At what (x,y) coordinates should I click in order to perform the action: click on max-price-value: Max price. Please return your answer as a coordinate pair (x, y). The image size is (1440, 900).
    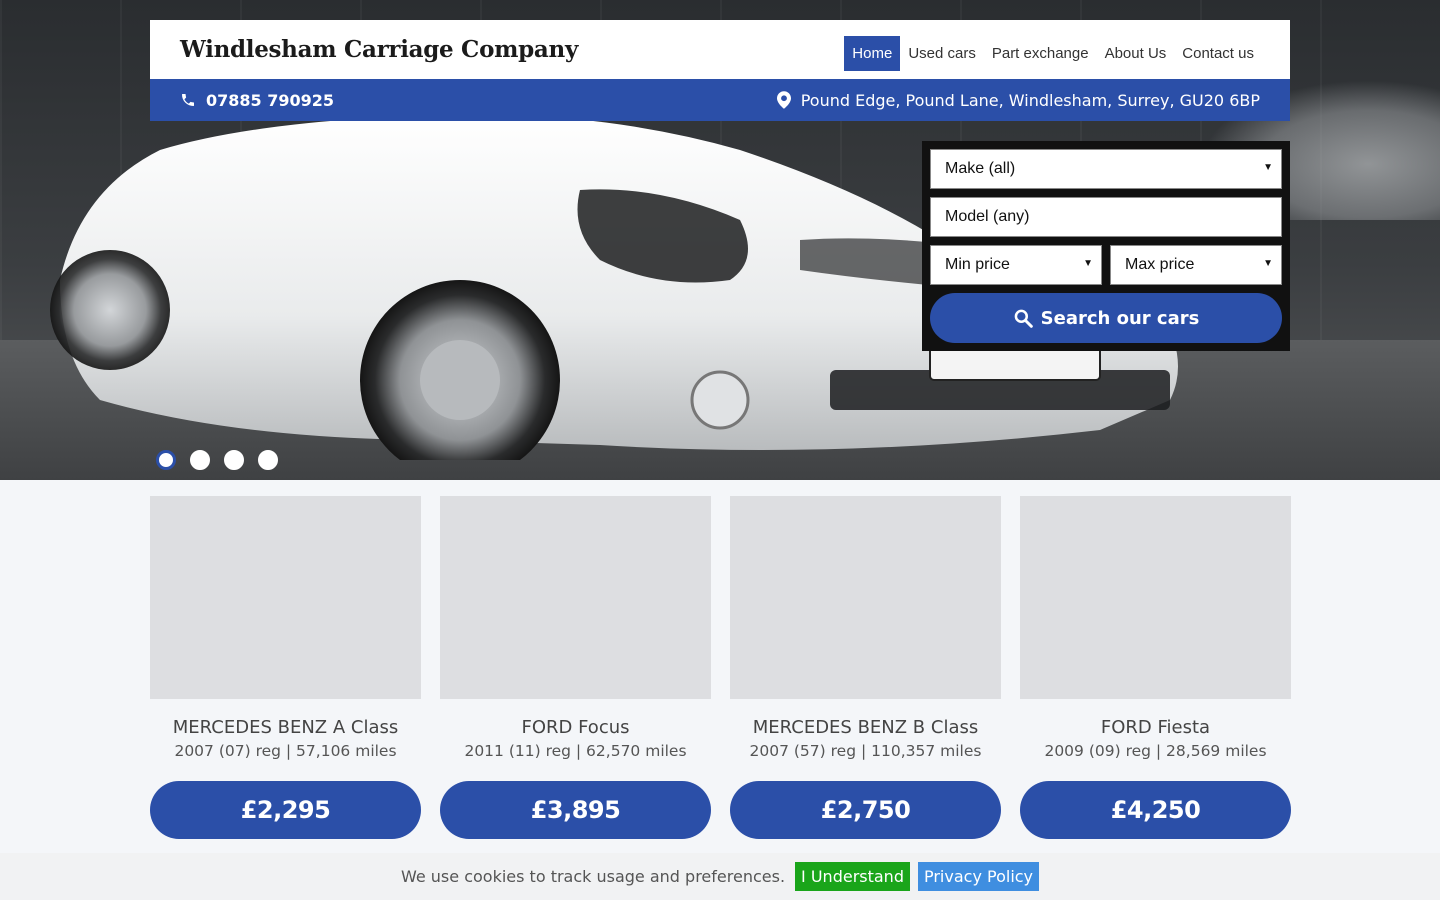
    Looking at the image, I should click on (1160, 264).